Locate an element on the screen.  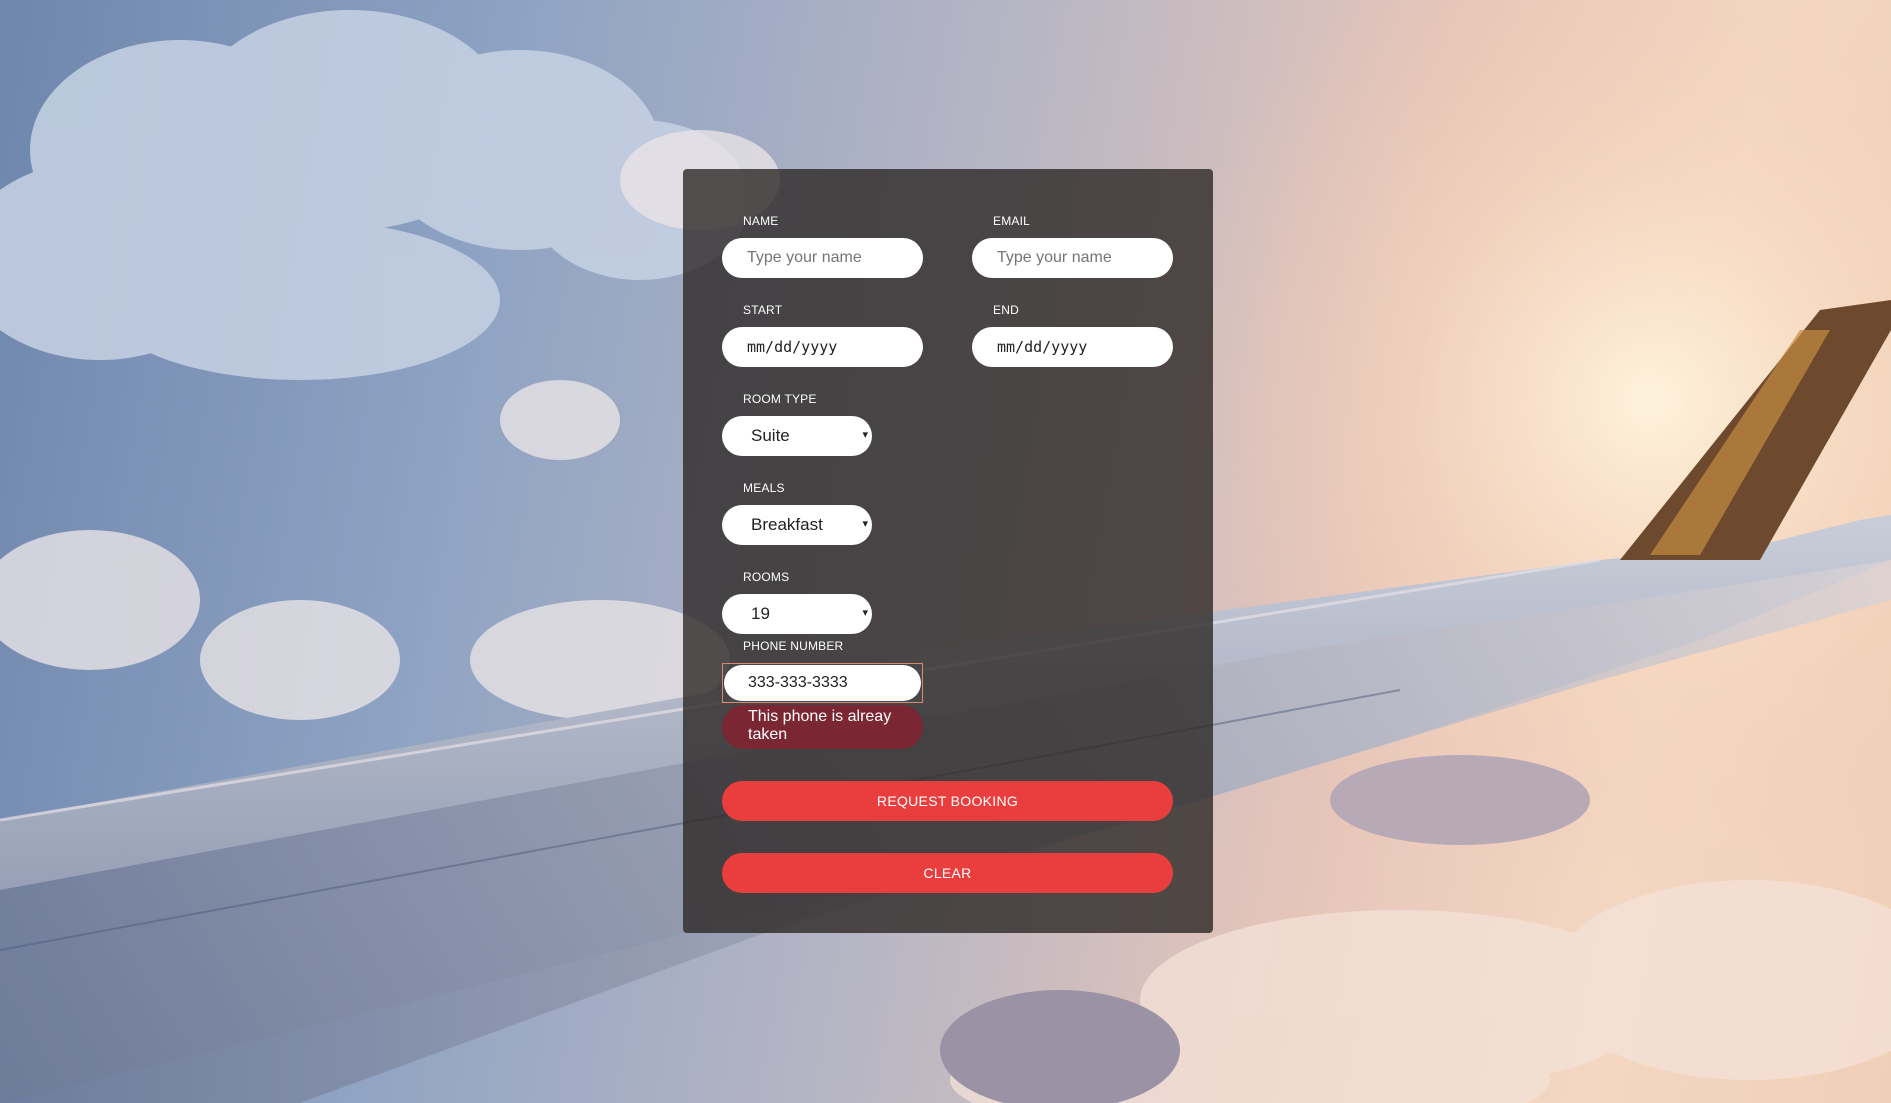
room-type-label: ROOM TYPE is located at coordinates (780, 399).